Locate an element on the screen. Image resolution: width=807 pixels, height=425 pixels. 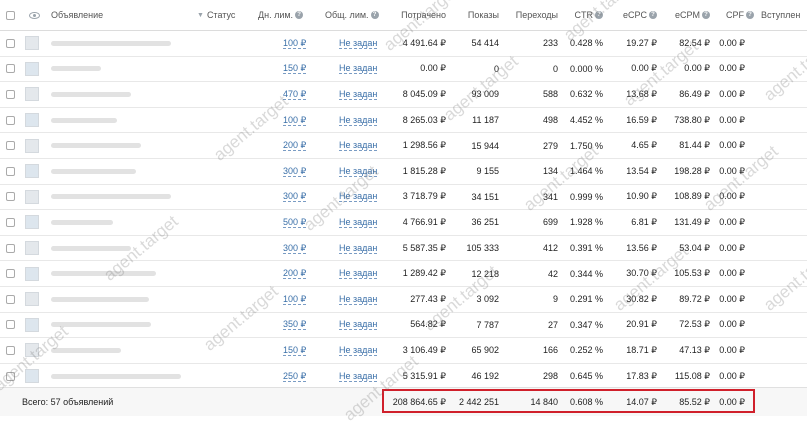
daily-limit-link: 250 ₽ is located at coordinates (295, 376).